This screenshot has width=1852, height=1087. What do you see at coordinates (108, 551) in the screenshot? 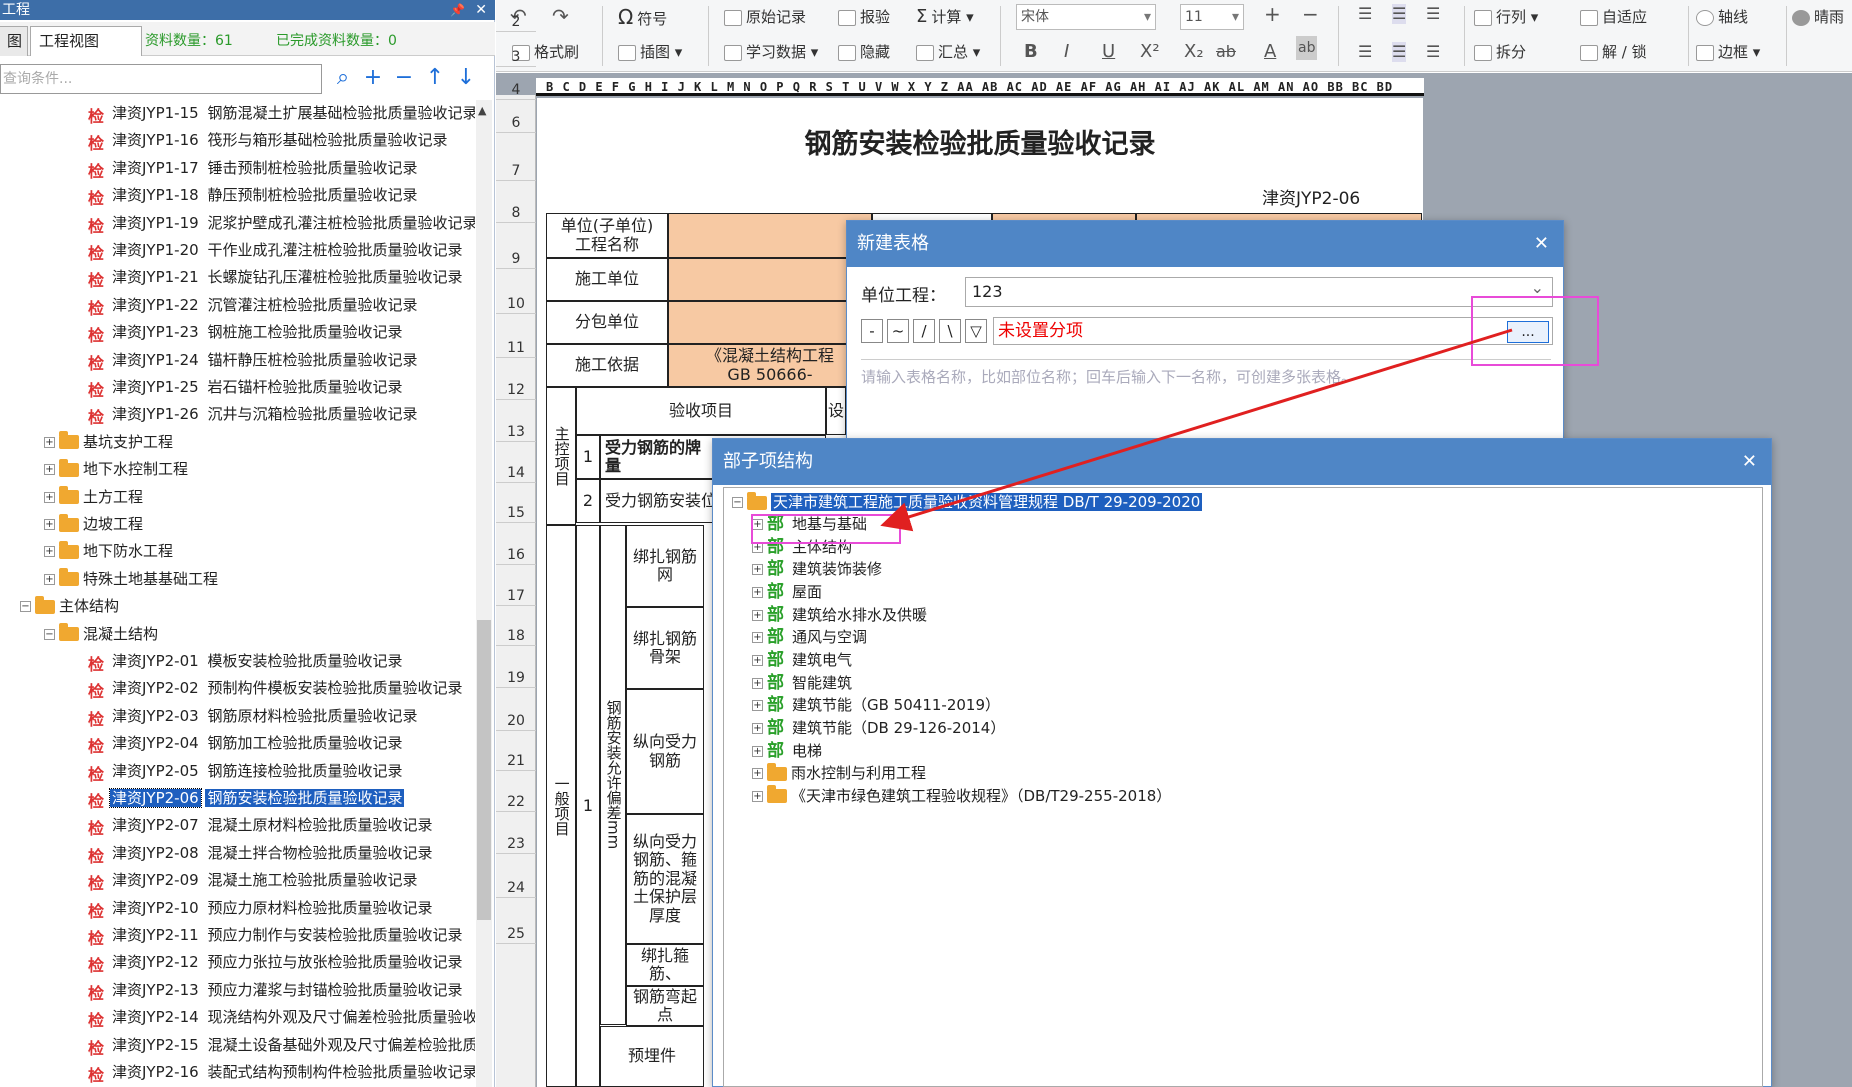
I see `tree-folder-item: + 地下防水工程` at bounding box center [108, 551].